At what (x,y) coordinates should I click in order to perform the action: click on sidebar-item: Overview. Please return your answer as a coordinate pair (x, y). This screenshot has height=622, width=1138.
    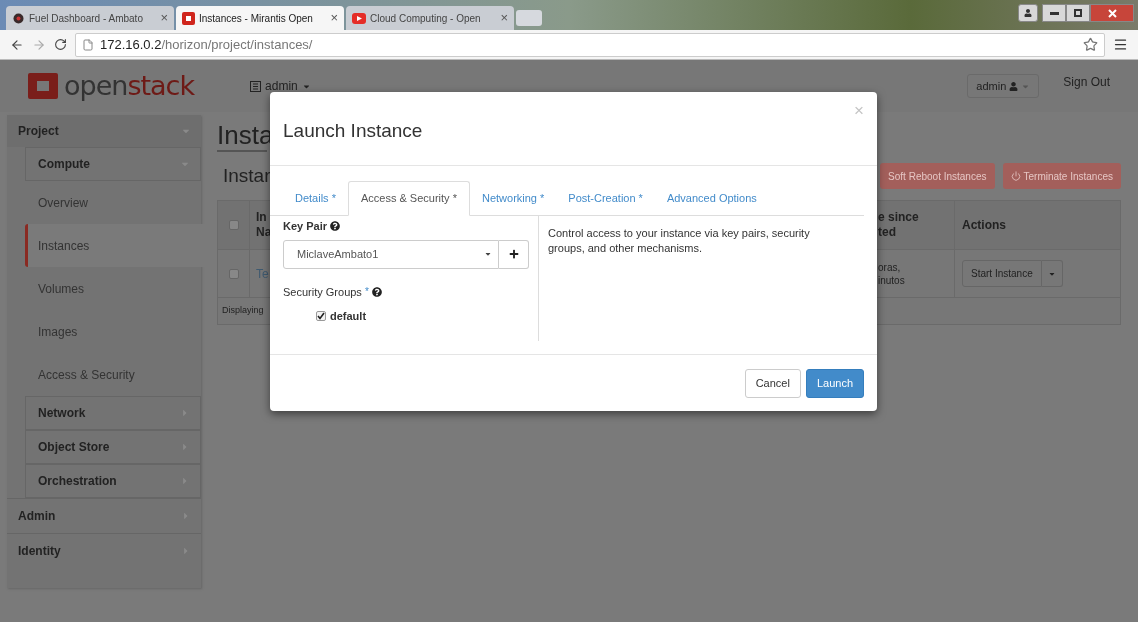
    Looking at the image, I should click on (113, 202).